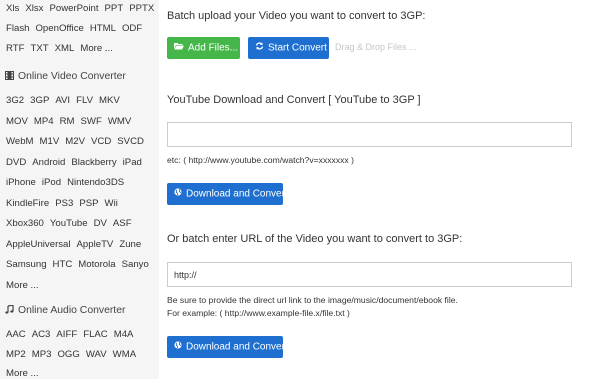 This screenshot has height=379, width=600. What do you see at coordinates (259, 48) in the screenshot?
I see `refresh-icon` at bounding box center [259, 48].